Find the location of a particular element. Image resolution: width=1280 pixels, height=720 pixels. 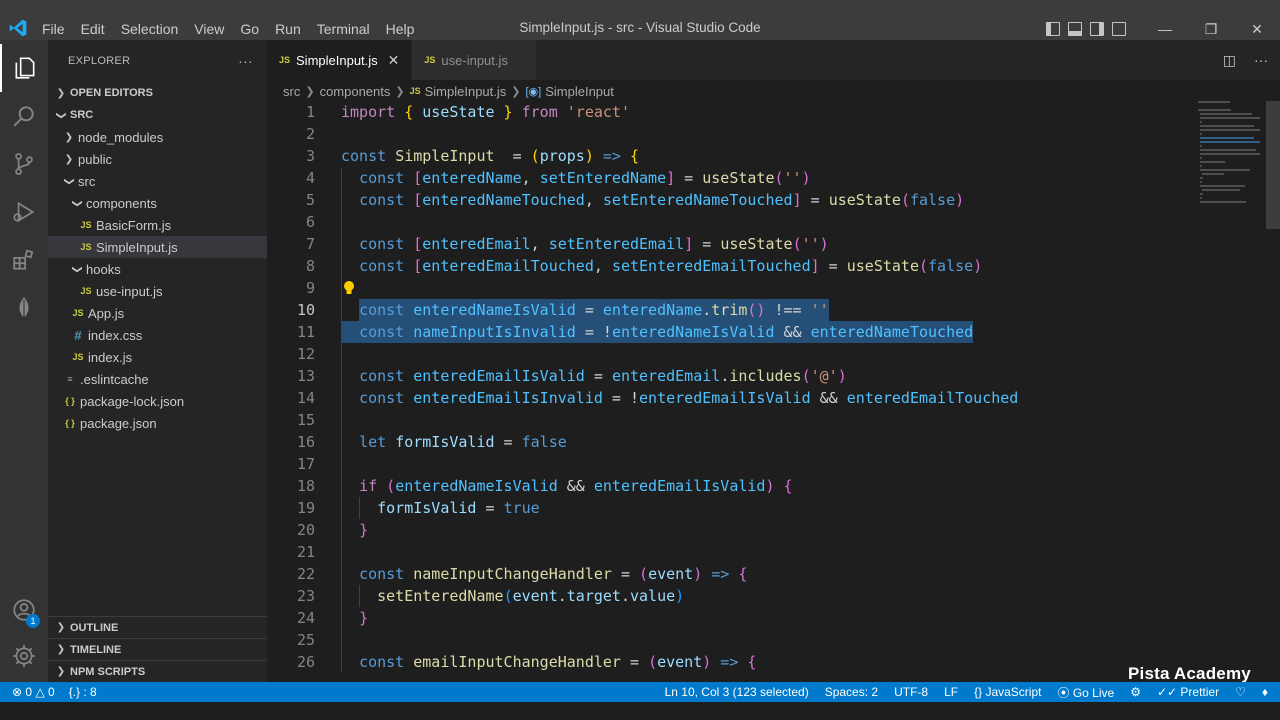

toggle-panel-icon is located at coordinates (1075, 29).